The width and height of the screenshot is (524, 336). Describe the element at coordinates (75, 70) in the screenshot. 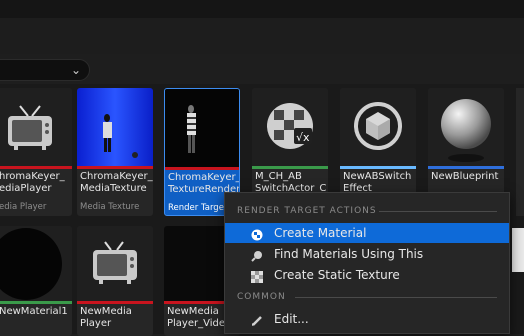

I see `chevron-down-icon: ⌄` at that location.